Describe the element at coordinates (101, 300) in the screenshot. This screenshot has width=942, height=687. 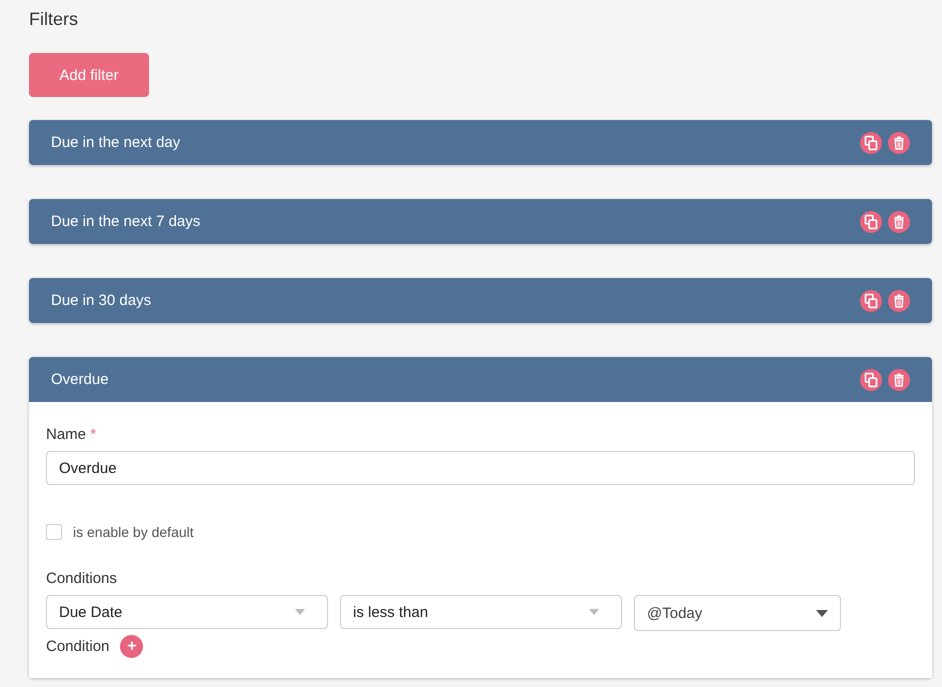
I see `filter-name: Due in 30 days` at that location.